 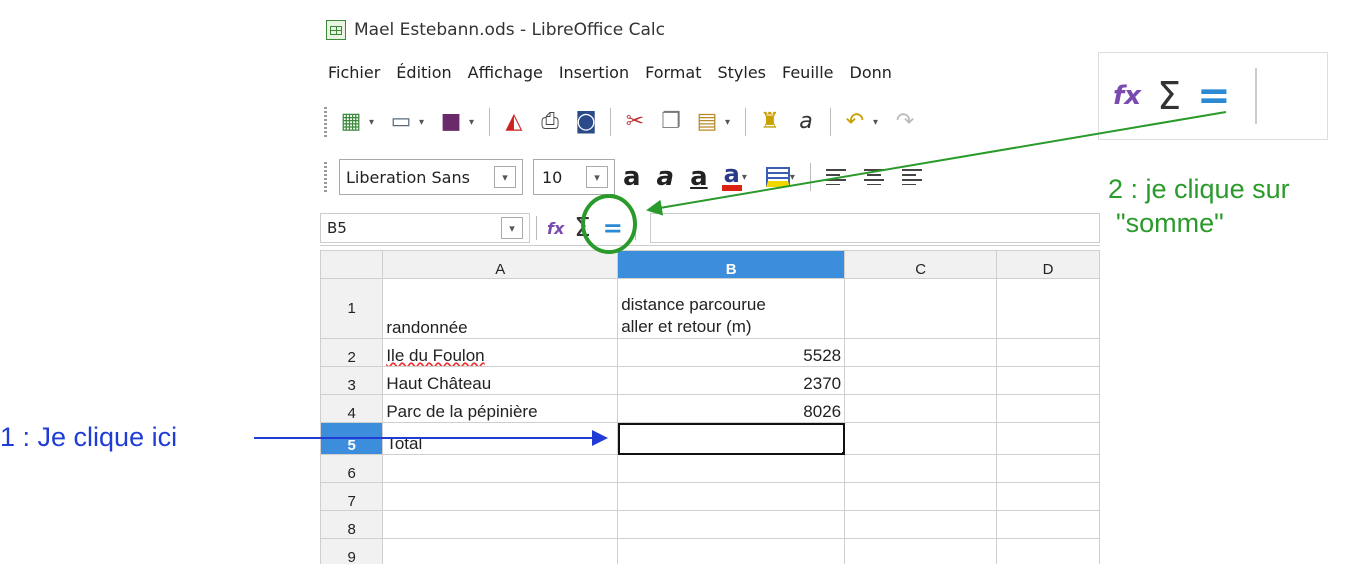 I want to click on cell-c2, so click(x=921, y=352).